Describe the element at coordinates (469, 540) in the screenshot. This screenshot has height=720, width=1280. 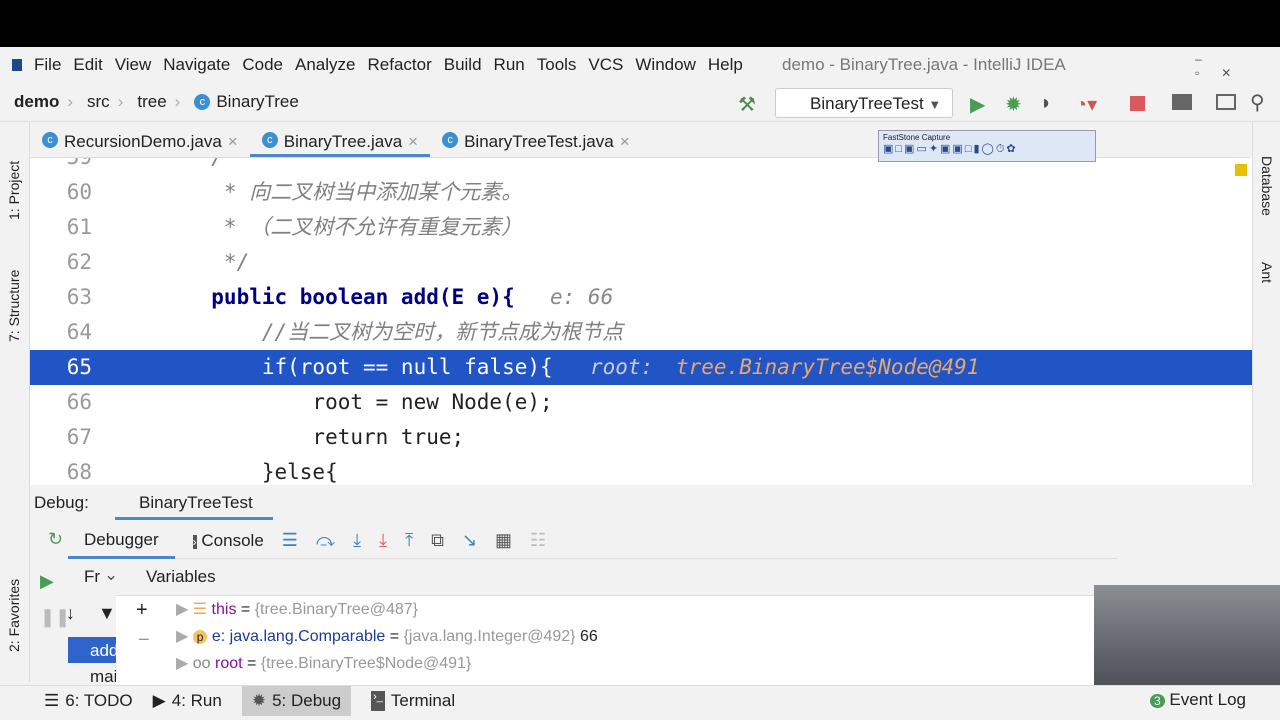
I see `run-to-cursor-icon: ↘` at that location.